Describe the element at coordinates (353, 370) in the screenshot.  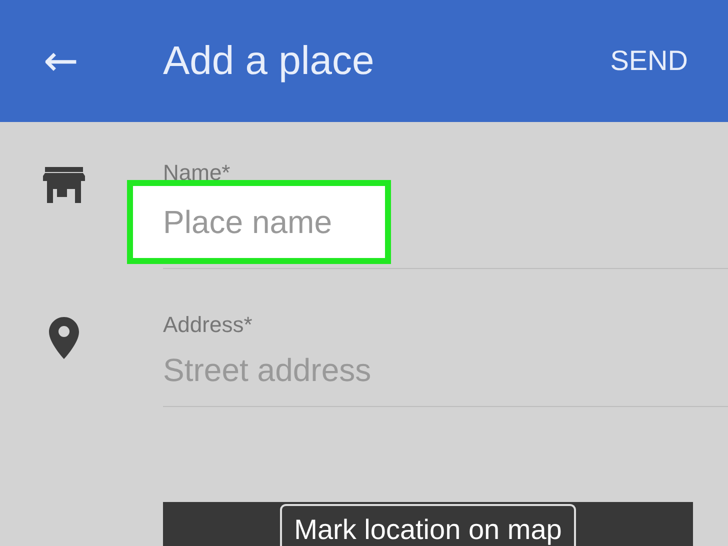
I see `text-field: Street address` at that location.